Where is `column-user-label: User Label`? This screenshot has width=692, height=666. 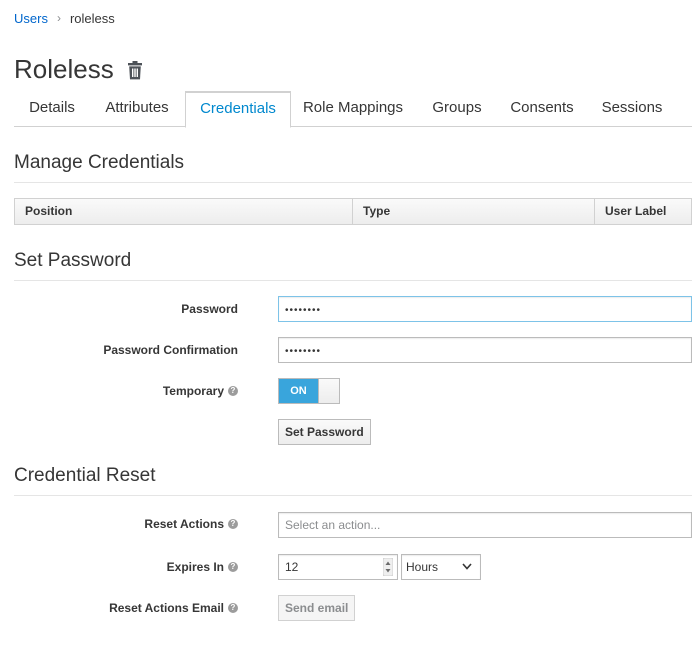
column-user-label: User Label is located at coordinates (643, 211).